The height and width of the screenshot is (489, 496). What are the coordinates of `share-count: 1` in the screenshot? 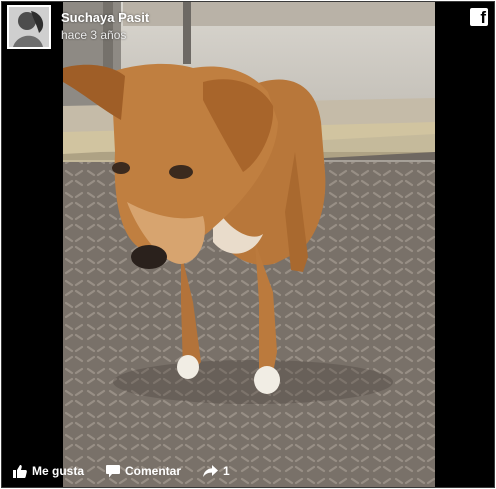 It's located at (226, 471).